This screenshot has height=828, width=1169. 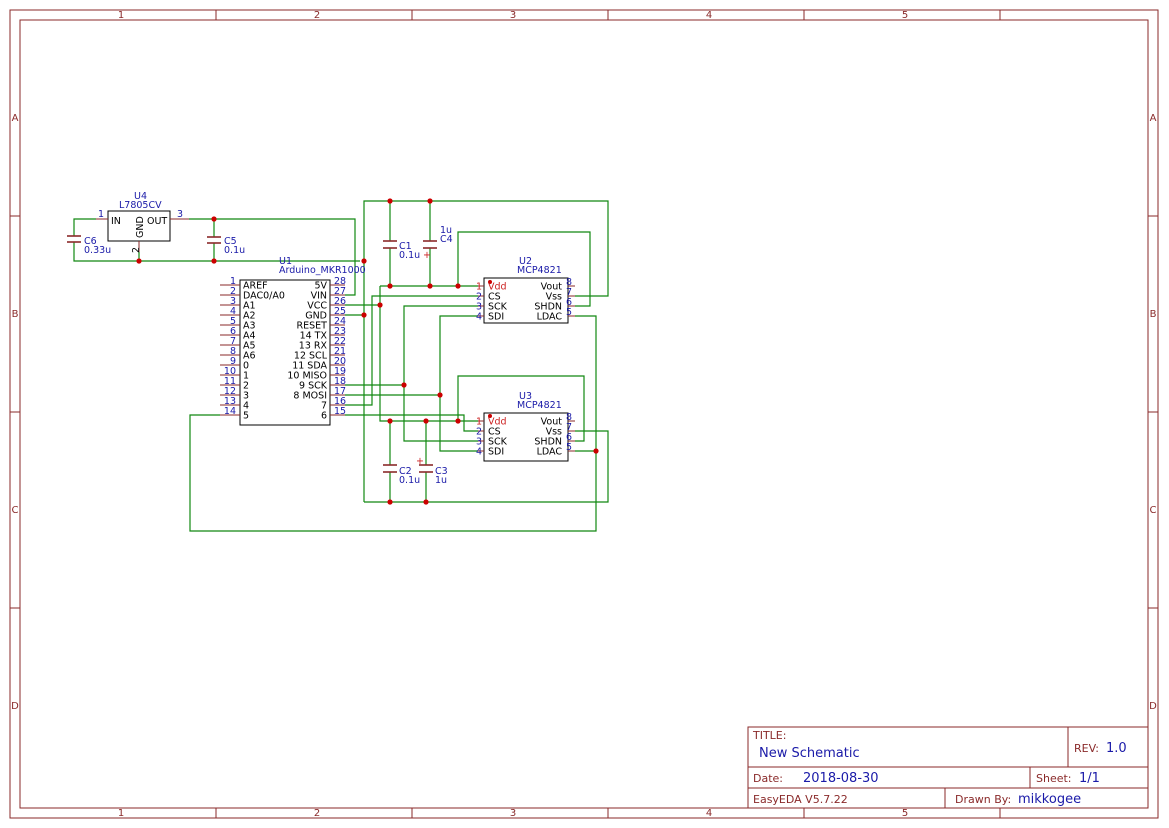 What do you see at coordinates (157, 221) in the screenshot?
I see `regulator-pin-out: OUT` at bounding box center [157, 221].